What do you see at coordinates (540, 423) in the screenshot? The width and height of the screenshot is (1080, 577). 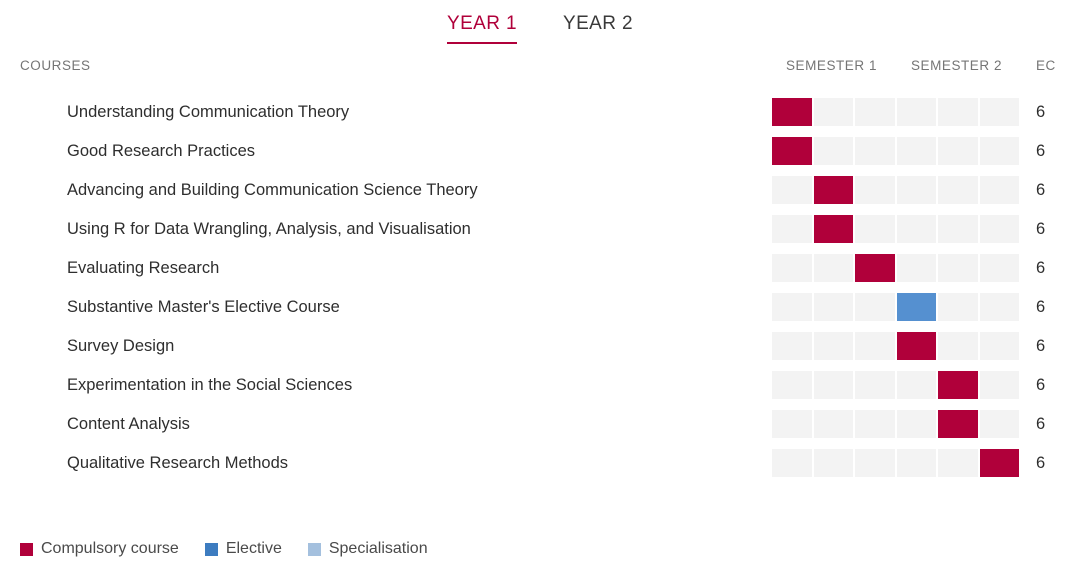 I see `table-row: Content Analysis 6` at bounding box center [540, 423].